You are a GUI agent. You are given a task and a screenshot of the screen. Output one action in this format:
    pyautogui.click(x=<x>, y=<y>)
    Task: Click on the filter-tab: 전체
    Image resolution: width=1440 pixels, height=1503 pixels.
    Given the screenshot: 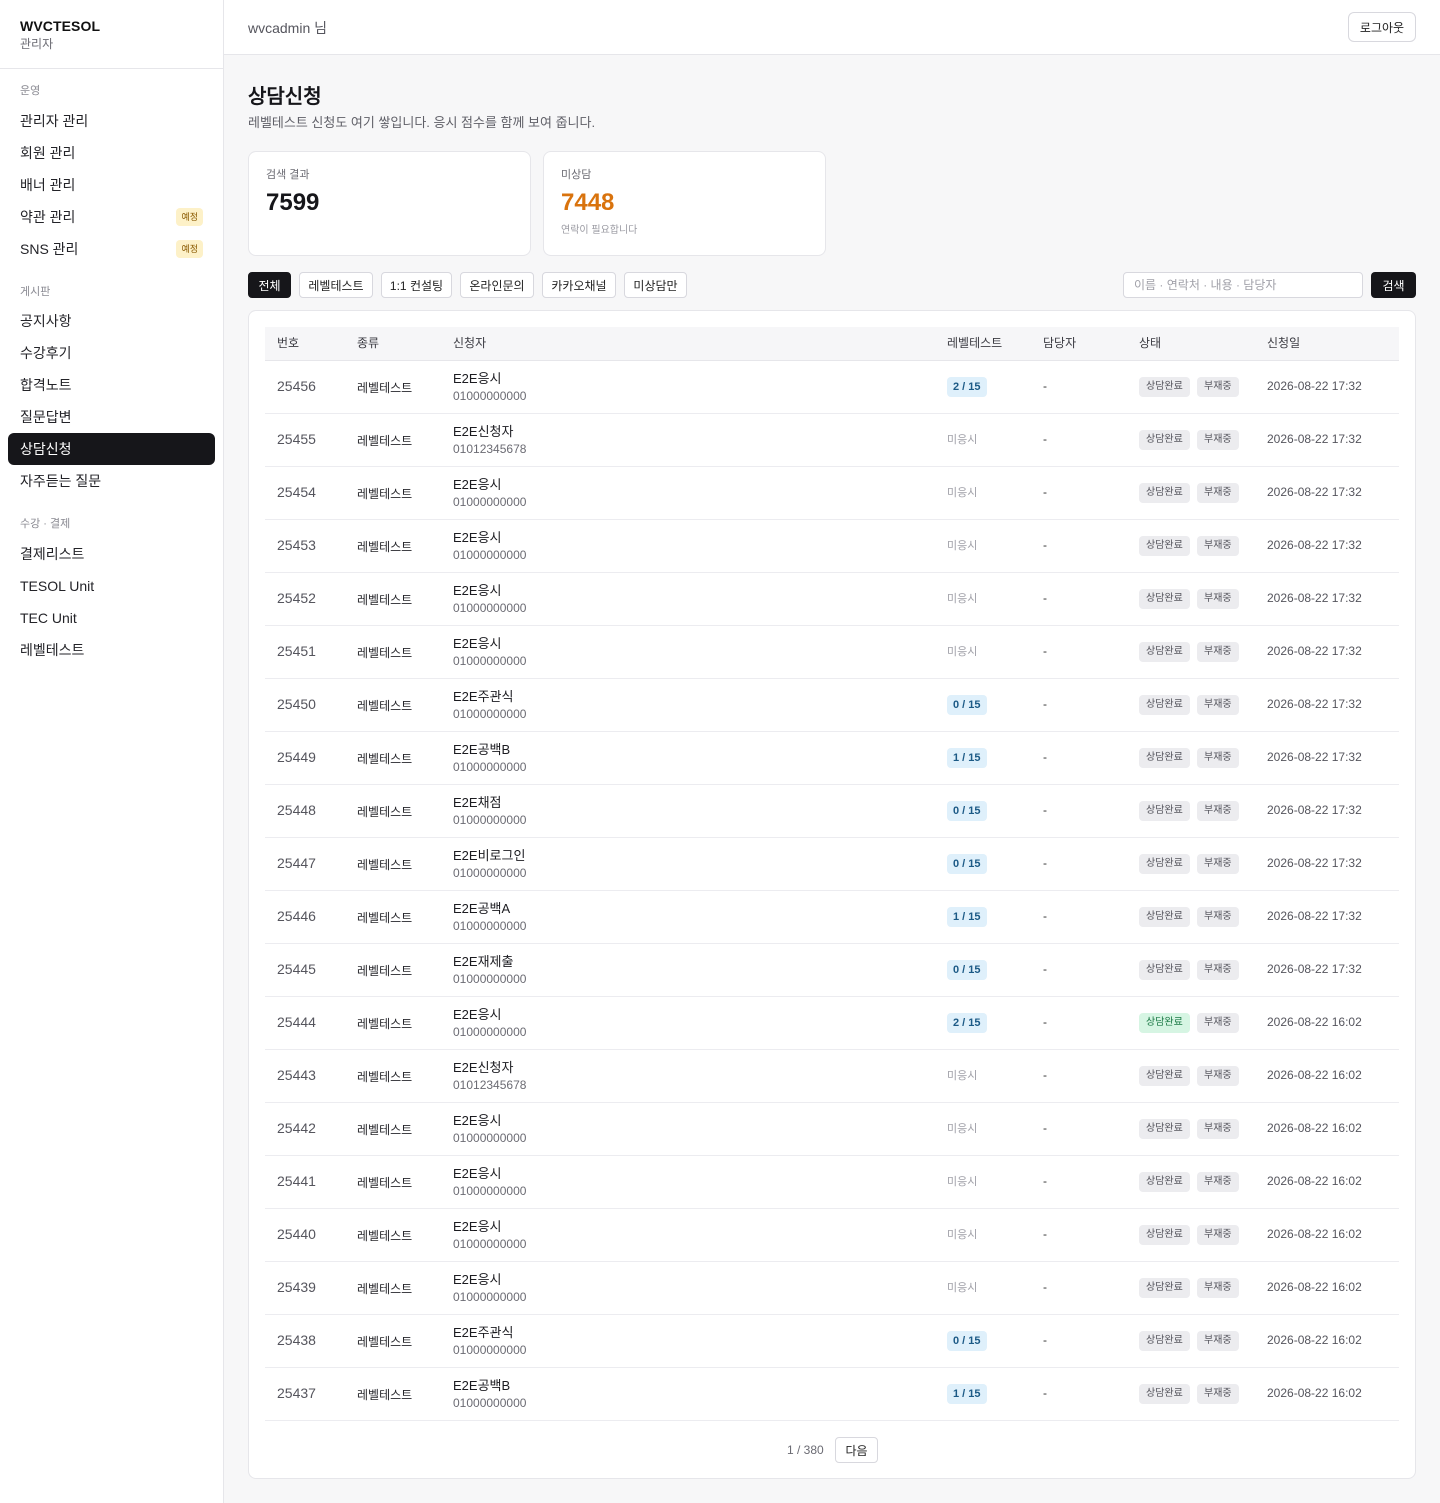 What is the action you would take?
    pyautogui.click(x=269, y=285)
    